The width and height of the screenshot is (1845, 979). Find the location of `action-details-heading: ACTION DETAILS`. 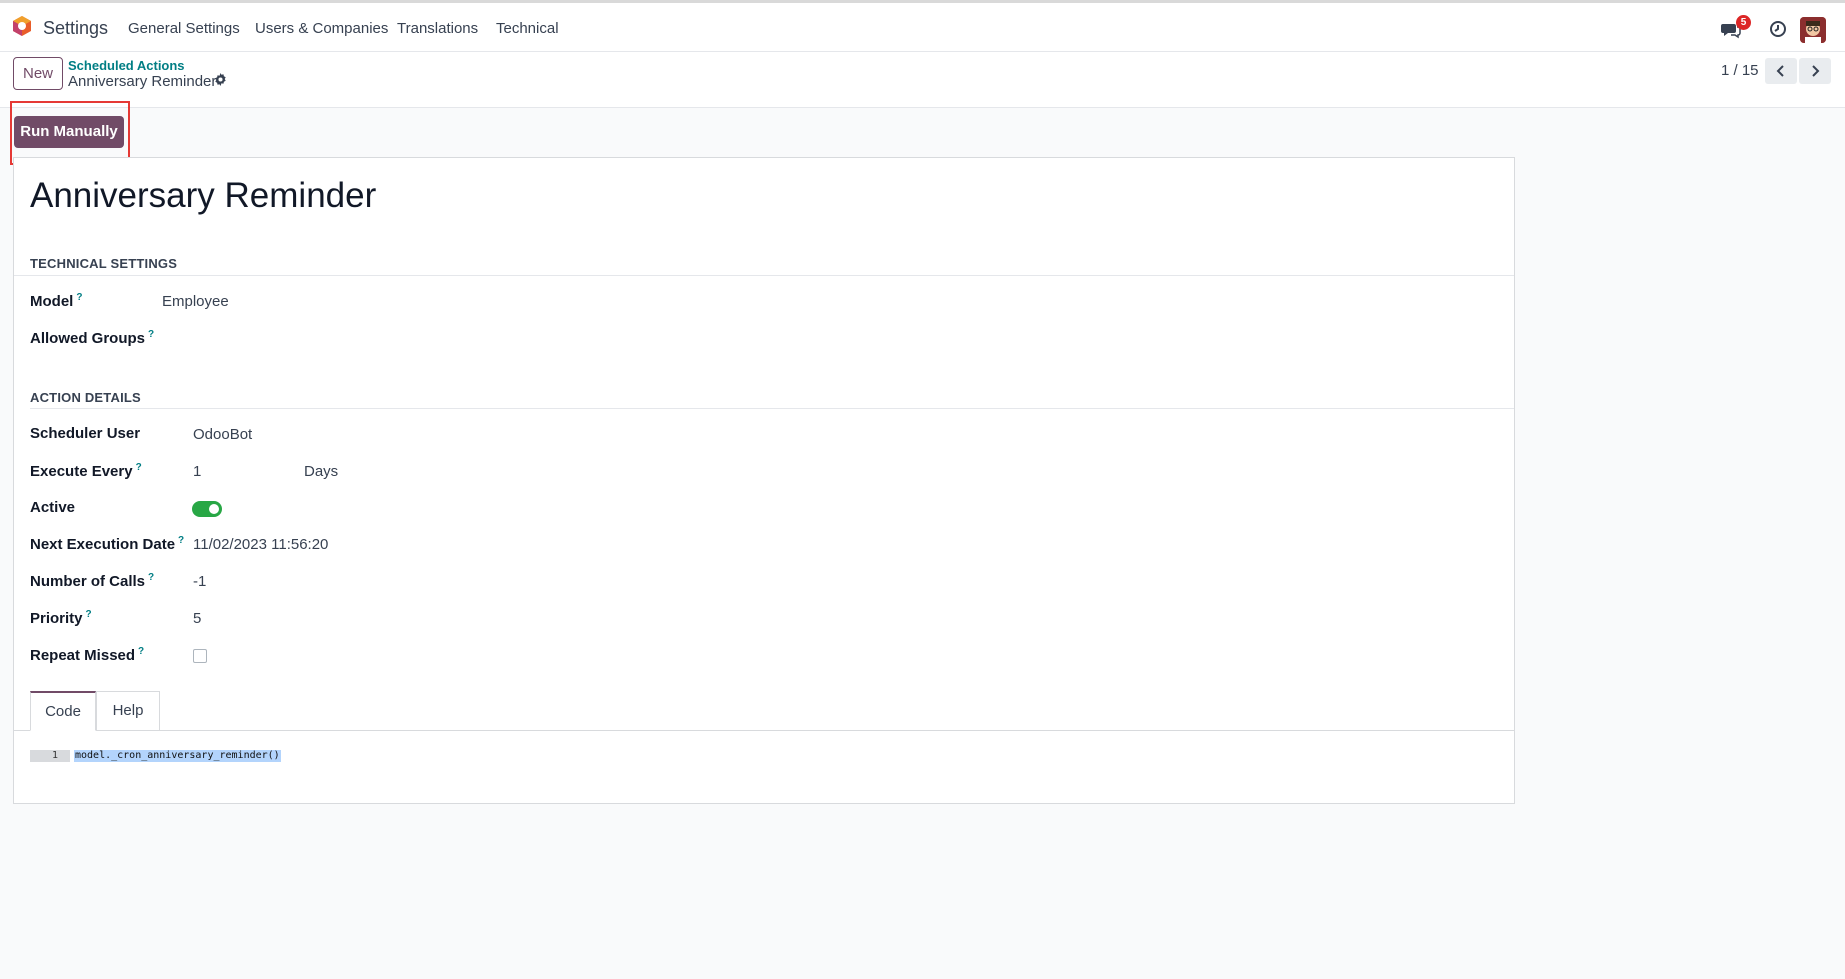

action-details-heading: ACTION DETAILS is located at coordinates (85, 397).